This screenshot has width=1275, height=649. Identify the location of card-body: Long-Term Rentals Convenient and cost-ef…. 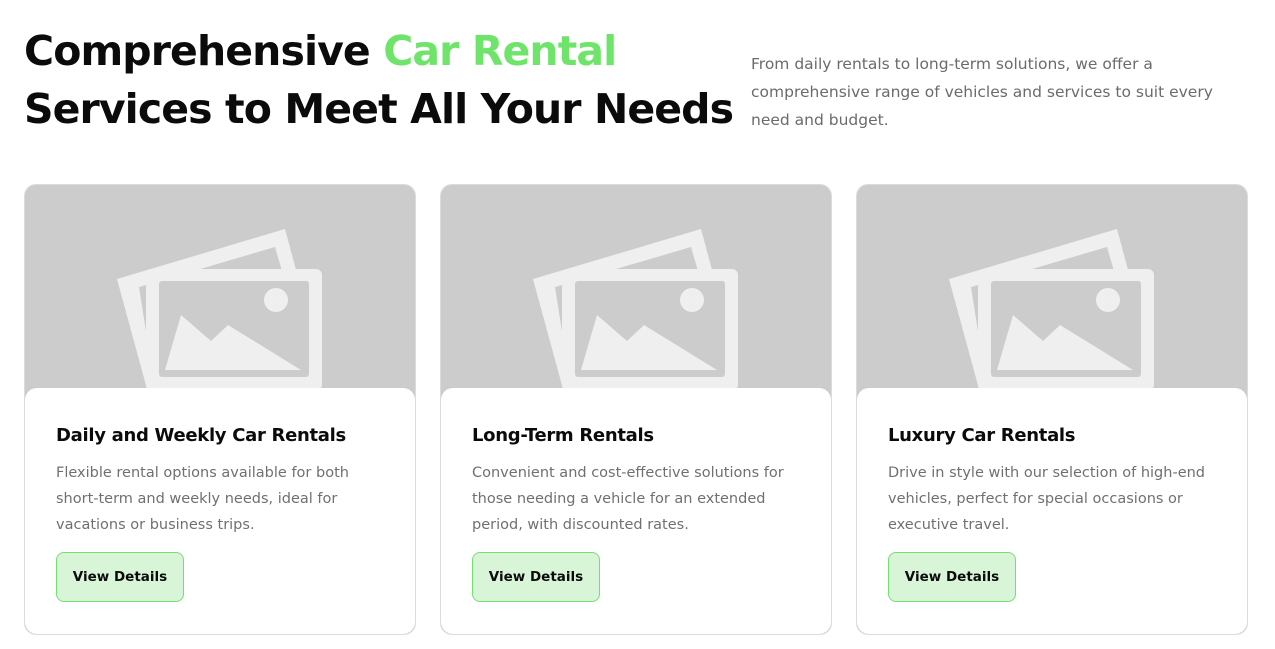
(636, 511).